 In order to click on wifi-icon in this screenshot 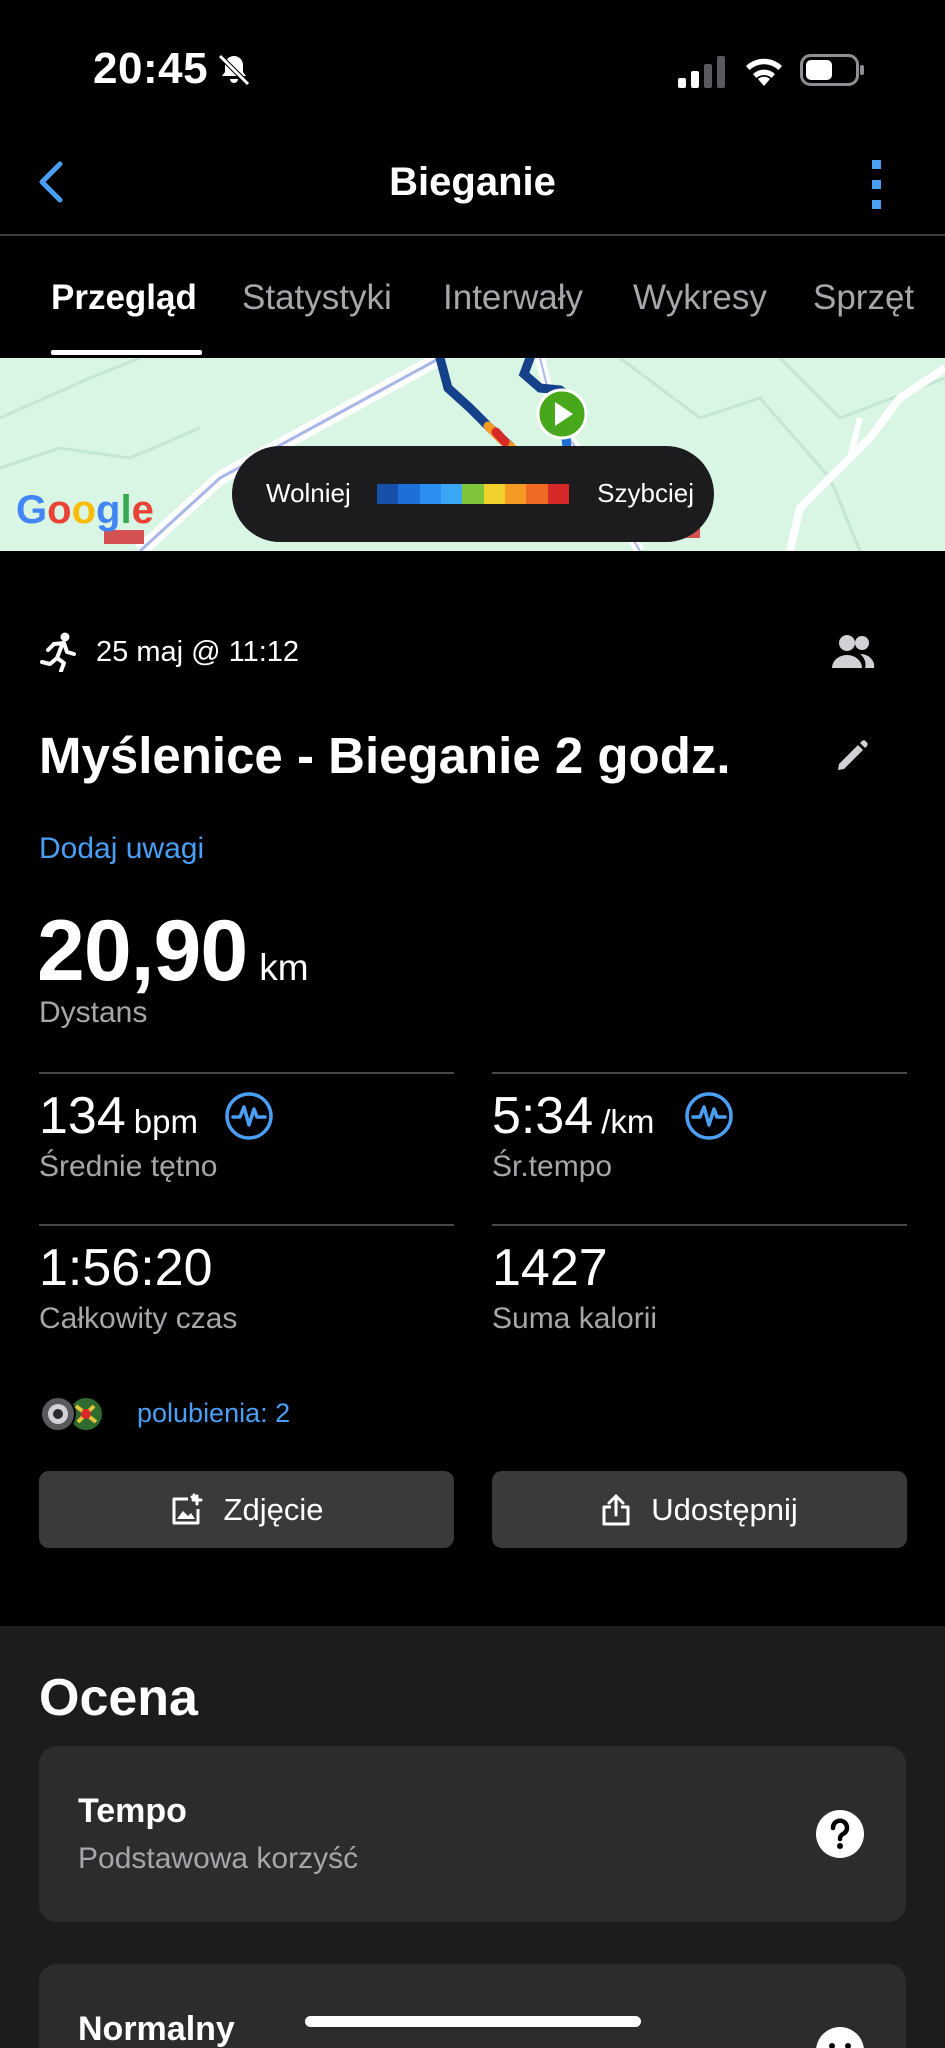, I will do `click(764, 72)`.